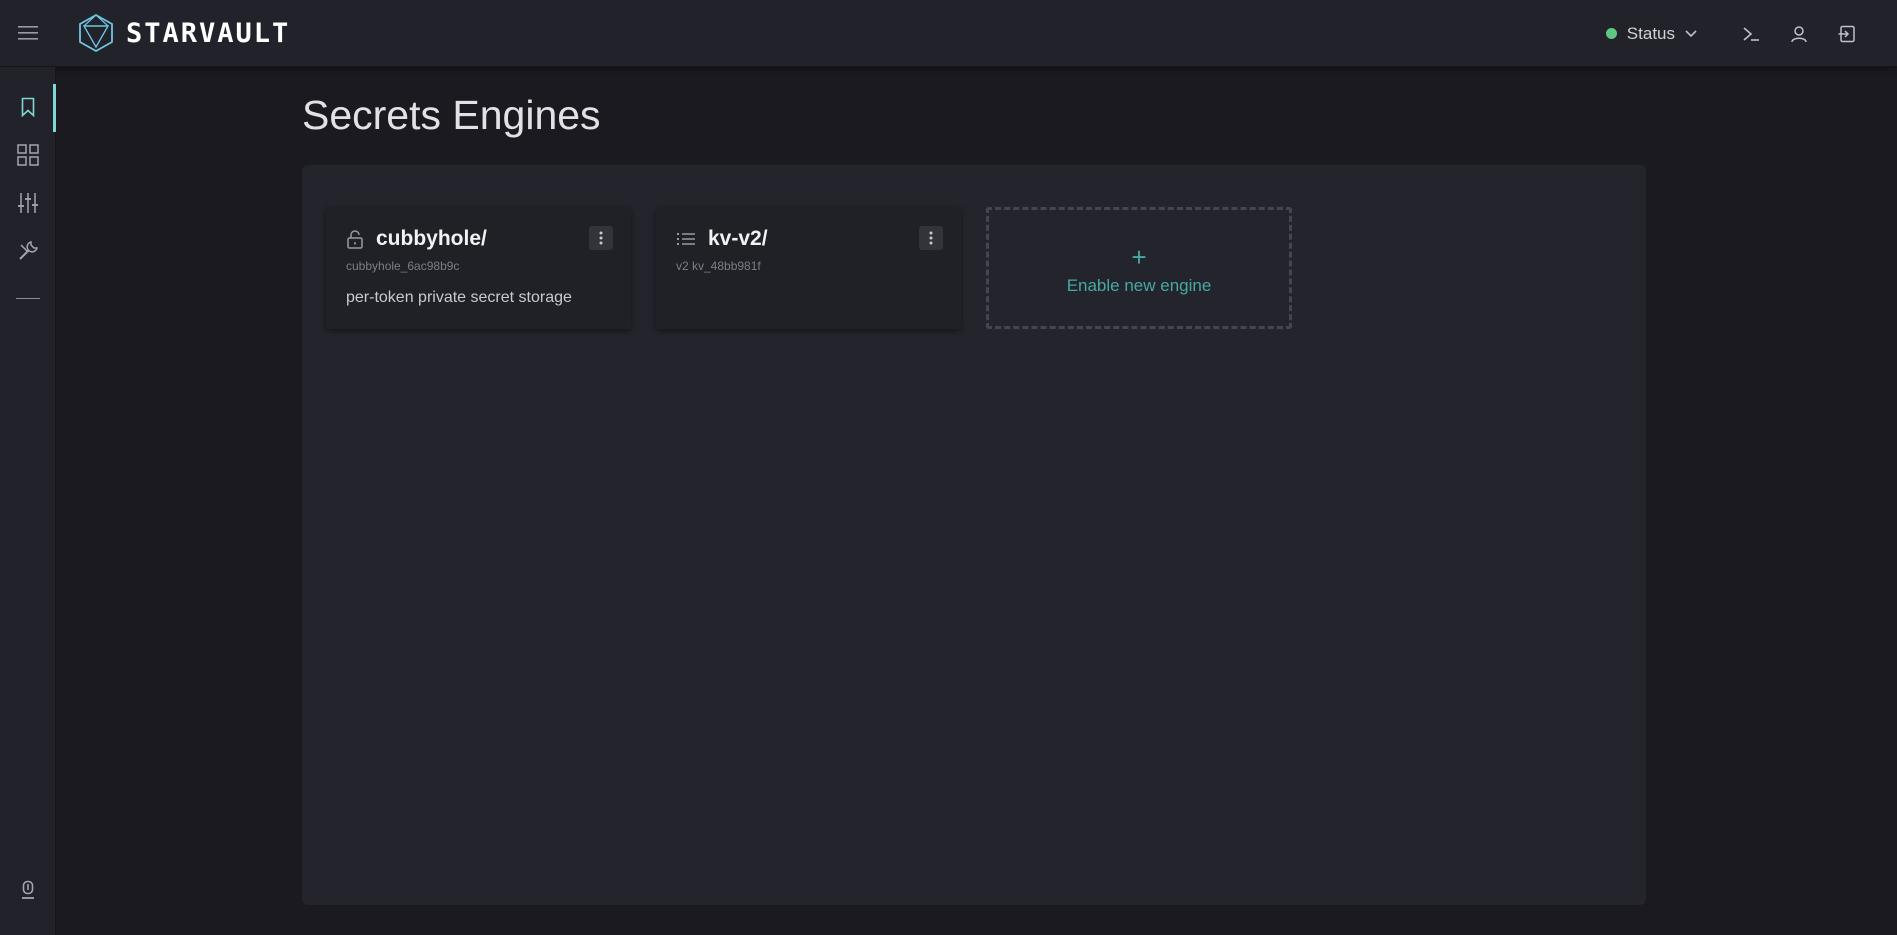 The width and height of the screenshot is (1897, 935). I want to click on engine-accessor: cubbyhole_6ac98b9c, so click(403, 266).